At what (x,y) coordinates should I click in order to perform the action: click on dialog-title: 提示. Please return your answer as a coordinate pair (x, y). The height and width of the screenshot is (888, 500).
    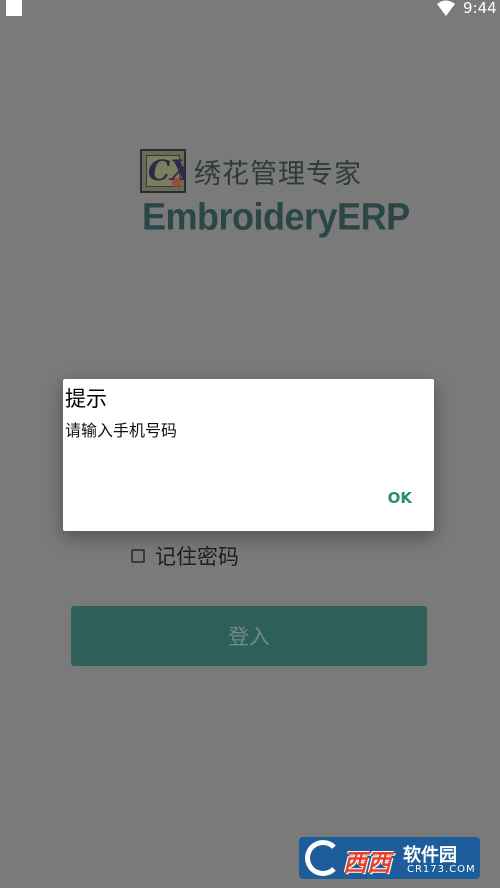
    Looking at the image, I should click on (86, 399).